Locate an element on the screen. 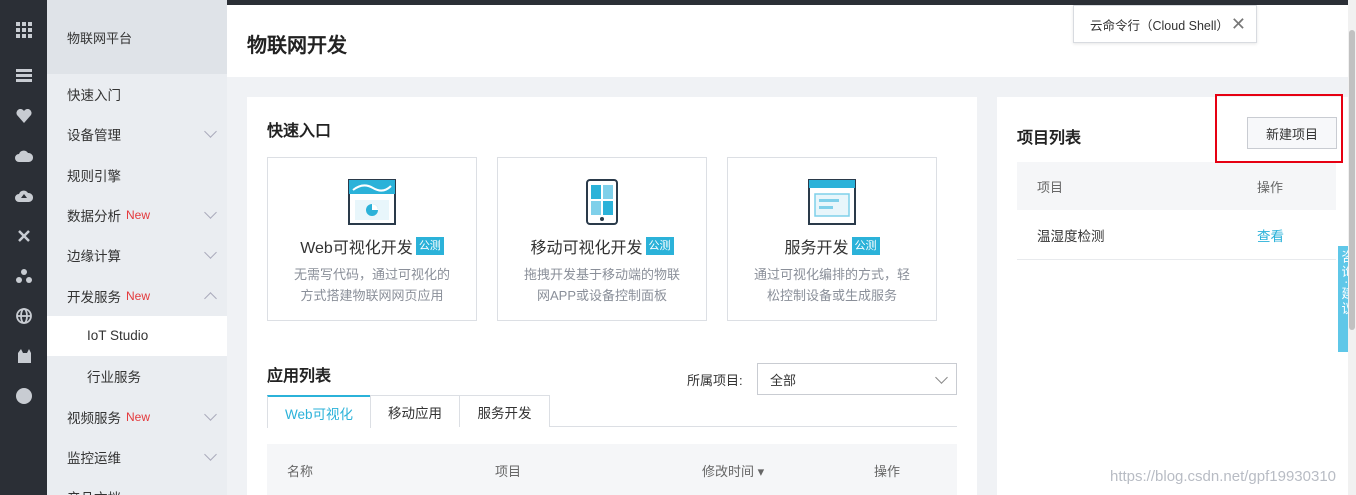 Image resolution: width=1356 pixels, height=495 pixels. cloud-shell-tooltip: 云命令行（Cloud Shell） ✕ is located at coordinates (1165, 24).